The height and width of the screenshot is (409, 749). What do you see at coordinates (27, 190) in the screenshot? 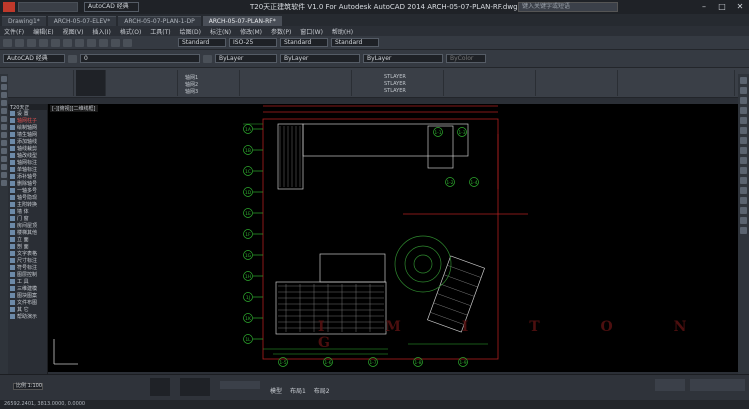
I see `palette-item: 一轴多号` at bounding box center [27, 190].